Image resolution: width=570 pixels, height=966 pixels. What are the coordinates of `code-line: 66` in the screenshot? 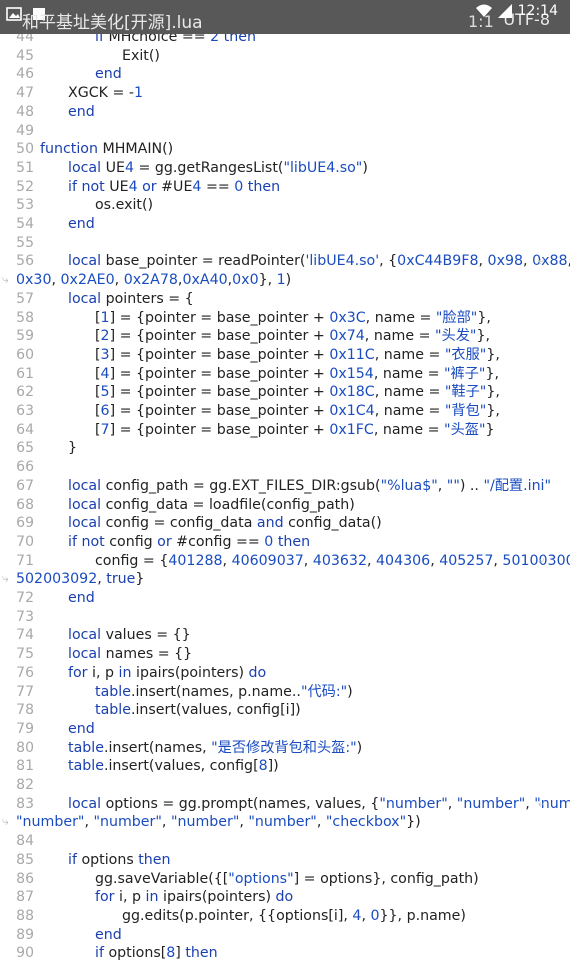 It's located at (285, 467).